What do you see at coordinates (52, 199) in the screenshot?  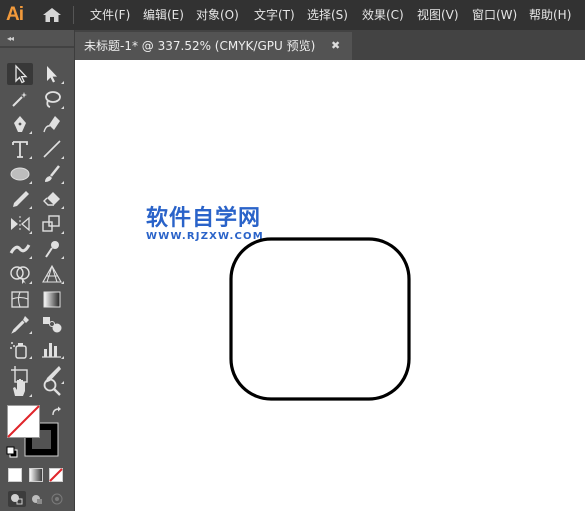 I see `eraser-tool-icon` at bounding box center [52, 199].